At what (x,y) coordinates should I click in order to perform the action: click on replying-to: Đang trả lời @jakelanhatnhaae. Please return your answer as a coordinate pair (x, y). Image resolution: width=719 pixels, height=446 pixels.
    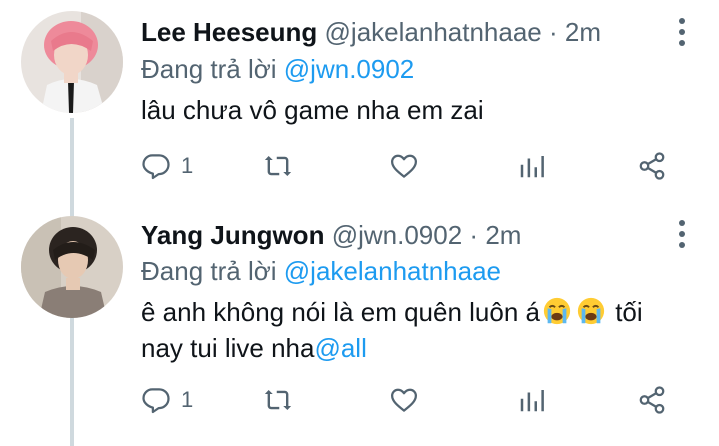
    Looking at the image, I should click on (321, 271).